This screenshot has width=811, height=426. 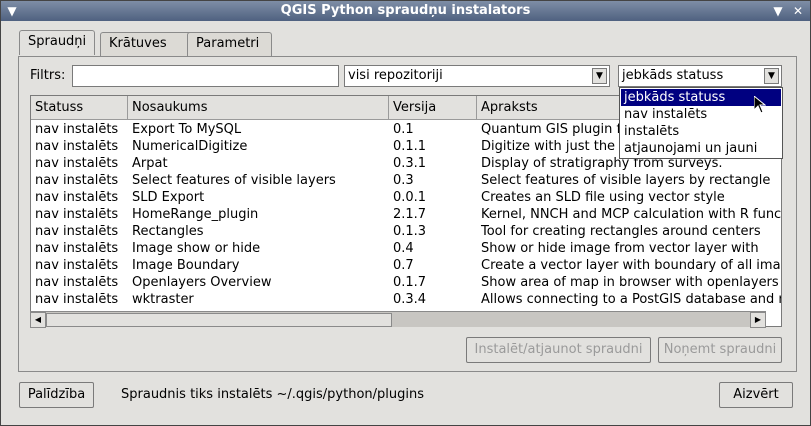 What do you see at coordinates (234, 180) in the screenshot?
I see `cell-name: Select features of visible layers` at bounding box center [234, 180].